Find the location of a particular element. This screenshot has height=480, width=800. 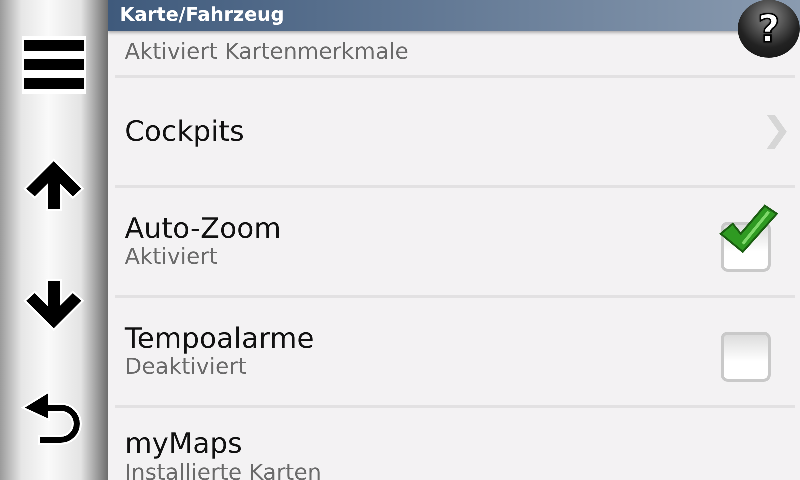

setting-value: Installierte Karten is located at coordinates (223, 470).